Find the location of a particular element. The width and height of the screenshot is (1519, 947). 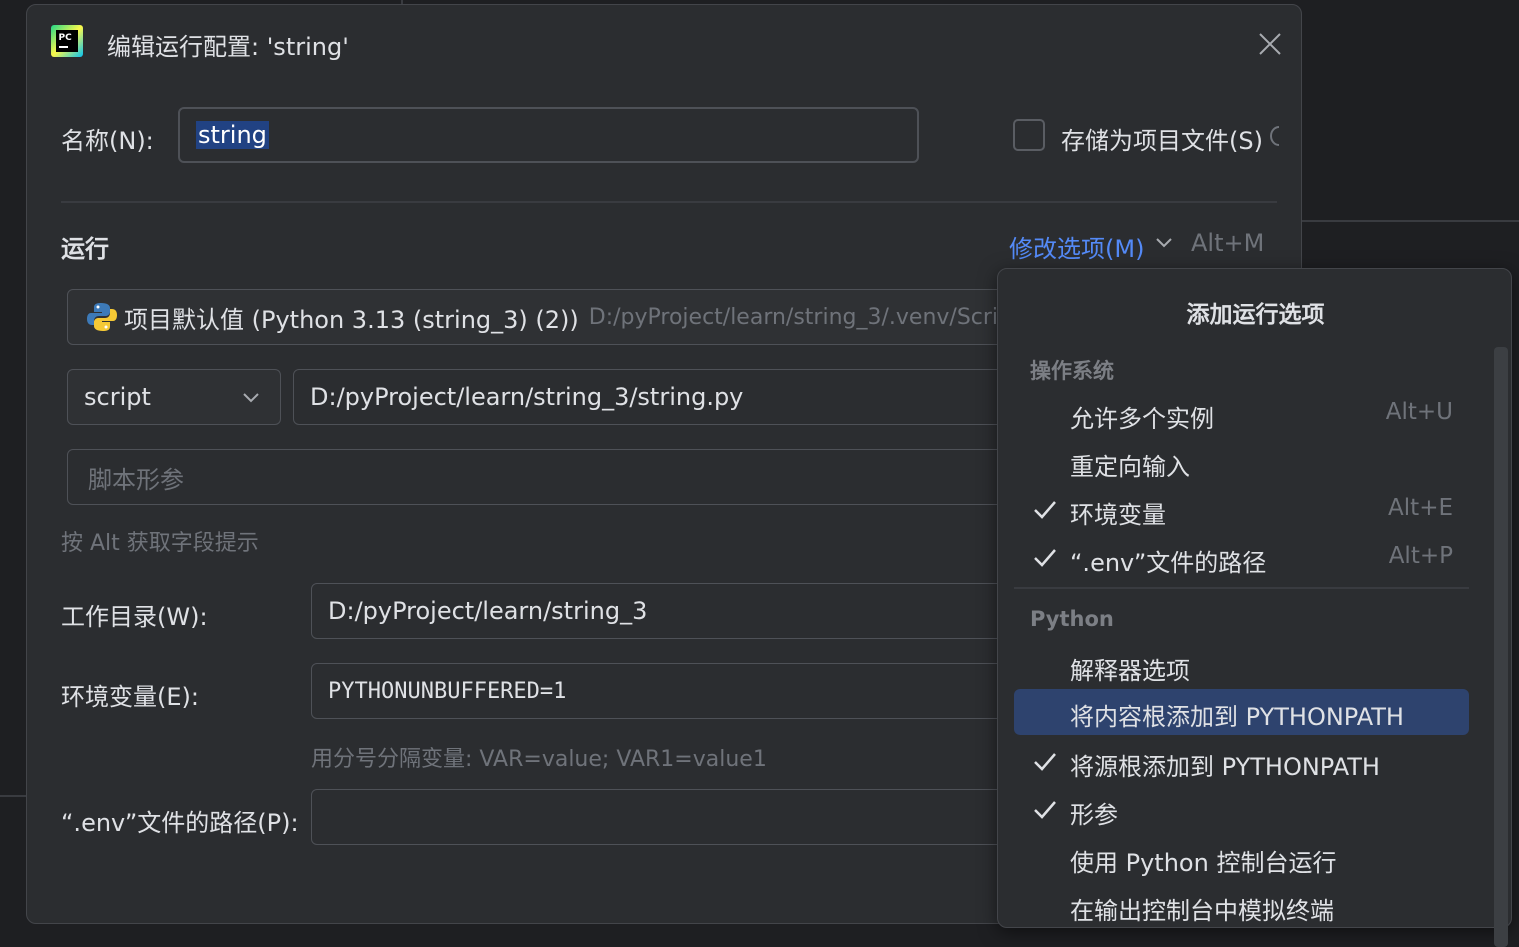

pycharm-logo-icon: PC is located at coordinates (67, 41).